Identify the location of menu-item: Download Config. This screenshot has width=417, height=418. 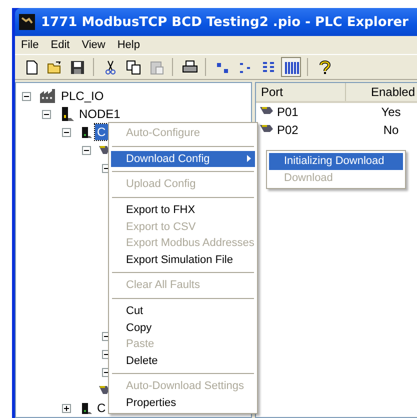
(183, 159).